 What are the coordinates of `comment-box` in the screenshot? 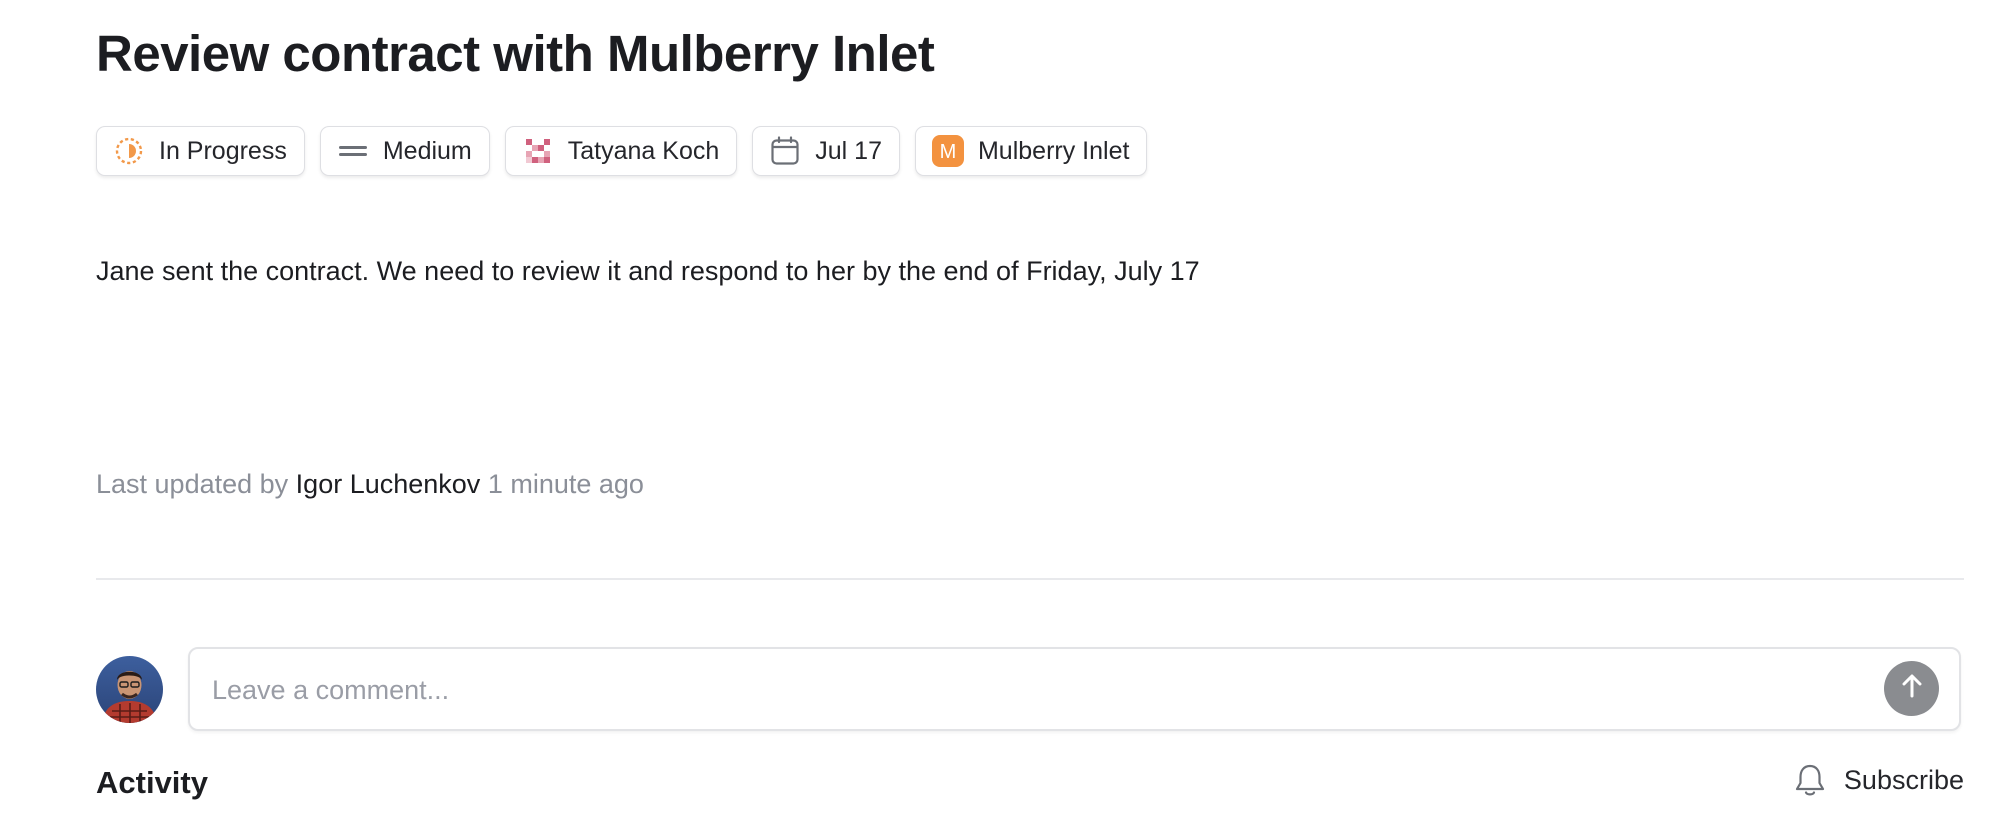 It's located at (1074, 689).